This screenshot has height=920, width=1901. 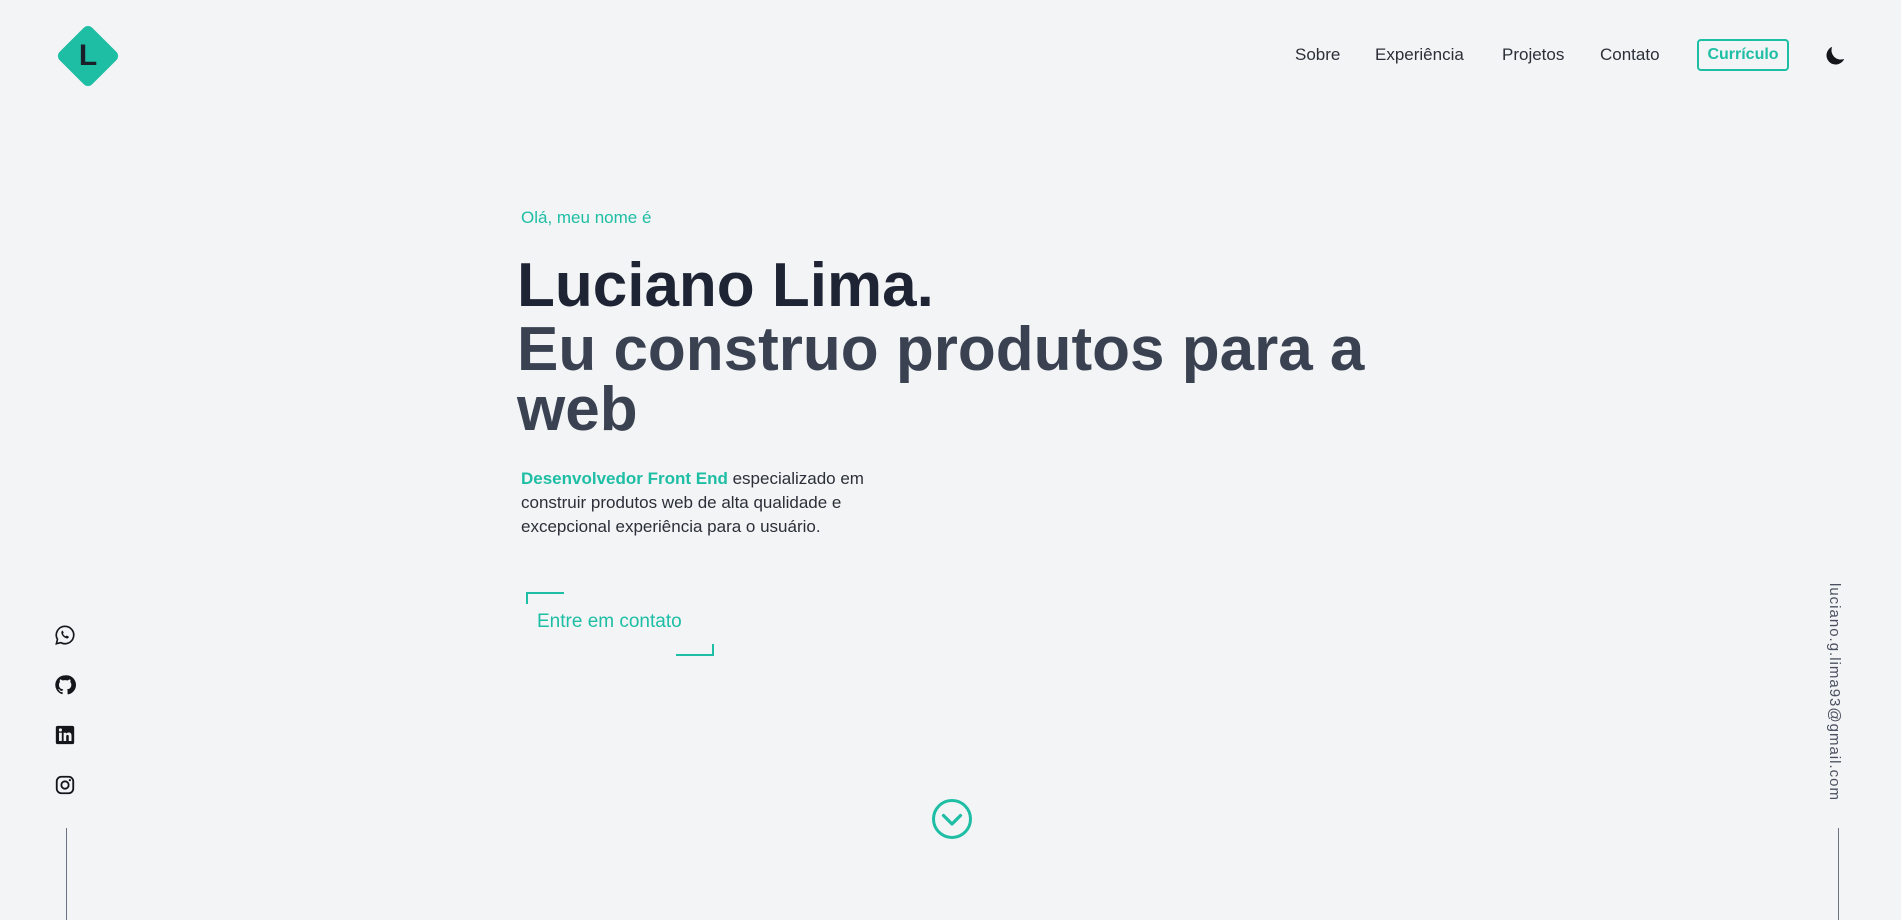 I want to click on whatsapp-icon, so click(x=66, y=636).